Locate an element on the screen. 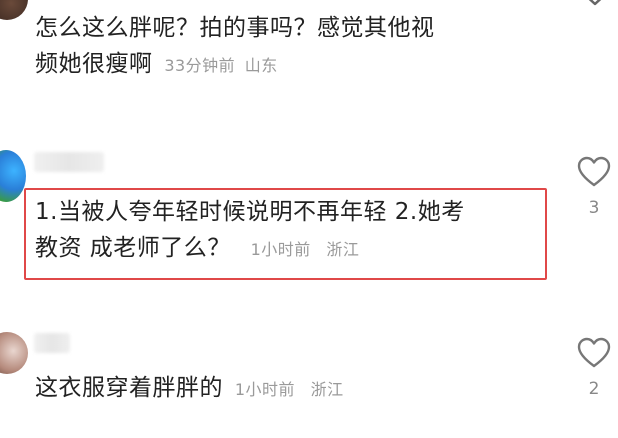  comment-text: 这衣服穿着胖胖的 1小时前 浙江 is located at coordinates (189, 388).